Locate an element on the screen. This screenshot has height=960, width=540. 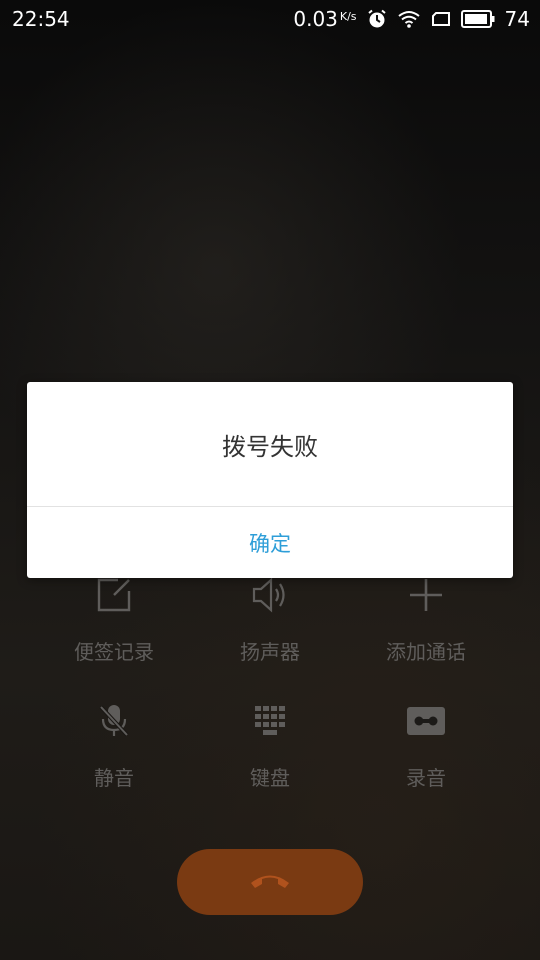
keypad-button: 键盘 is located at coordinates (270, 743).